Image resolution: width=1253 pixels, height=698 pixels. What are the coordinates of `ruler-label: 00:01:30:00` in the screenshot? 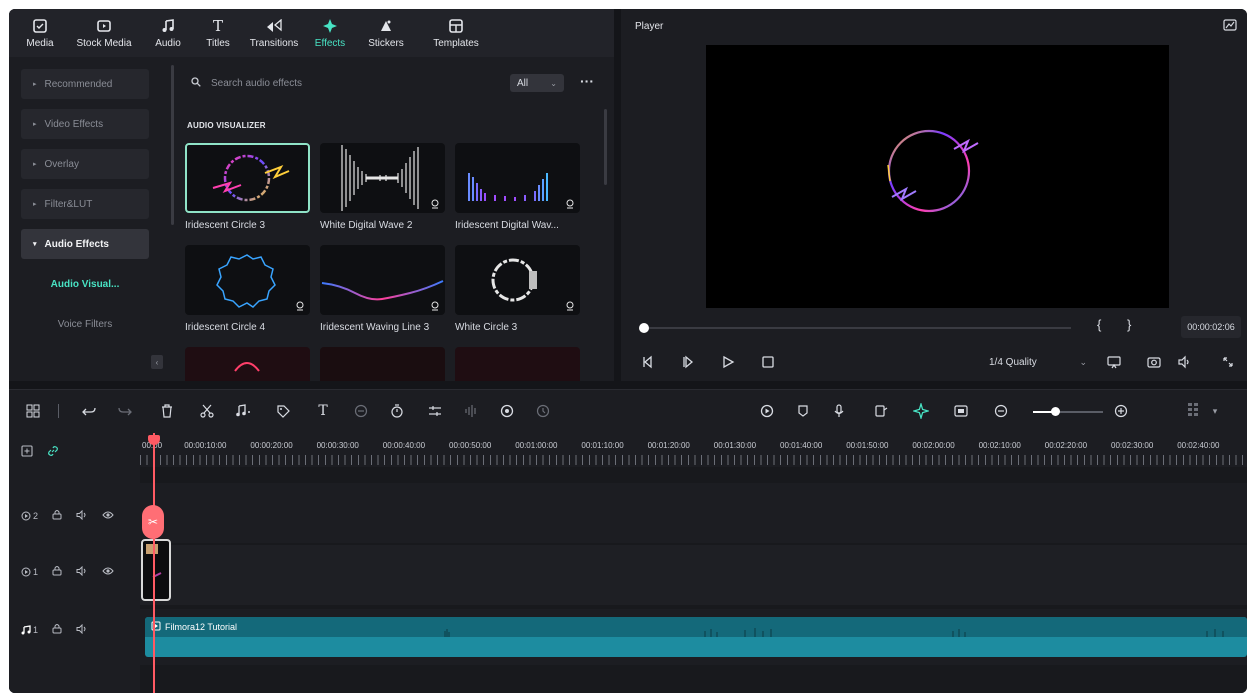 It's located at (735, 445).